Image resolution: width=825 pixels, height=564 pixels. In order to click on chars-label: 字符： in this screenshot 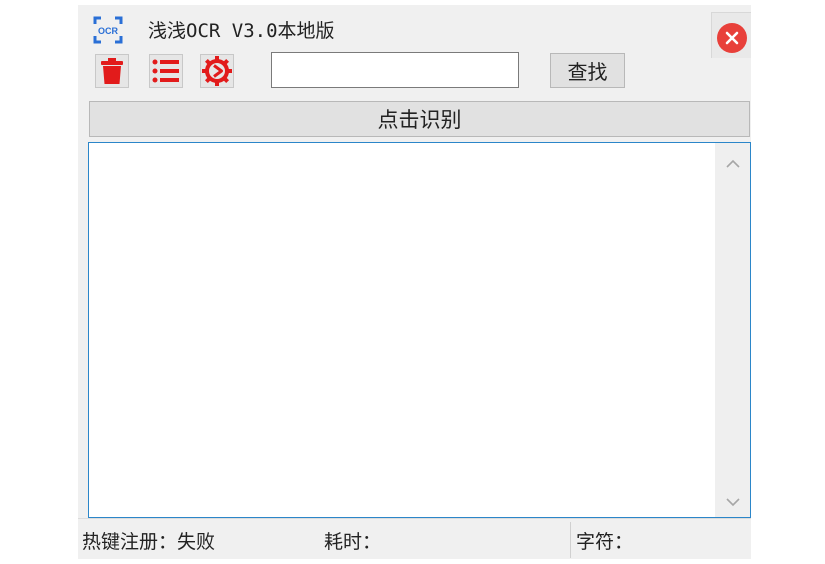, I will do `click(605, 542)`.